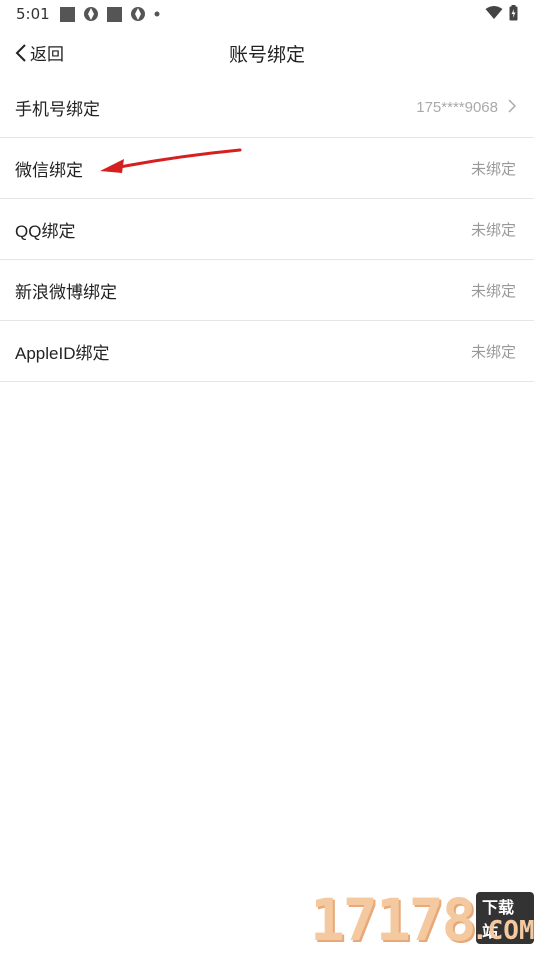 The image size is (534, 954). Describe the element at coordinates (171, 160) in the screenshot. I see `annotation-arrow-icon` at that location.